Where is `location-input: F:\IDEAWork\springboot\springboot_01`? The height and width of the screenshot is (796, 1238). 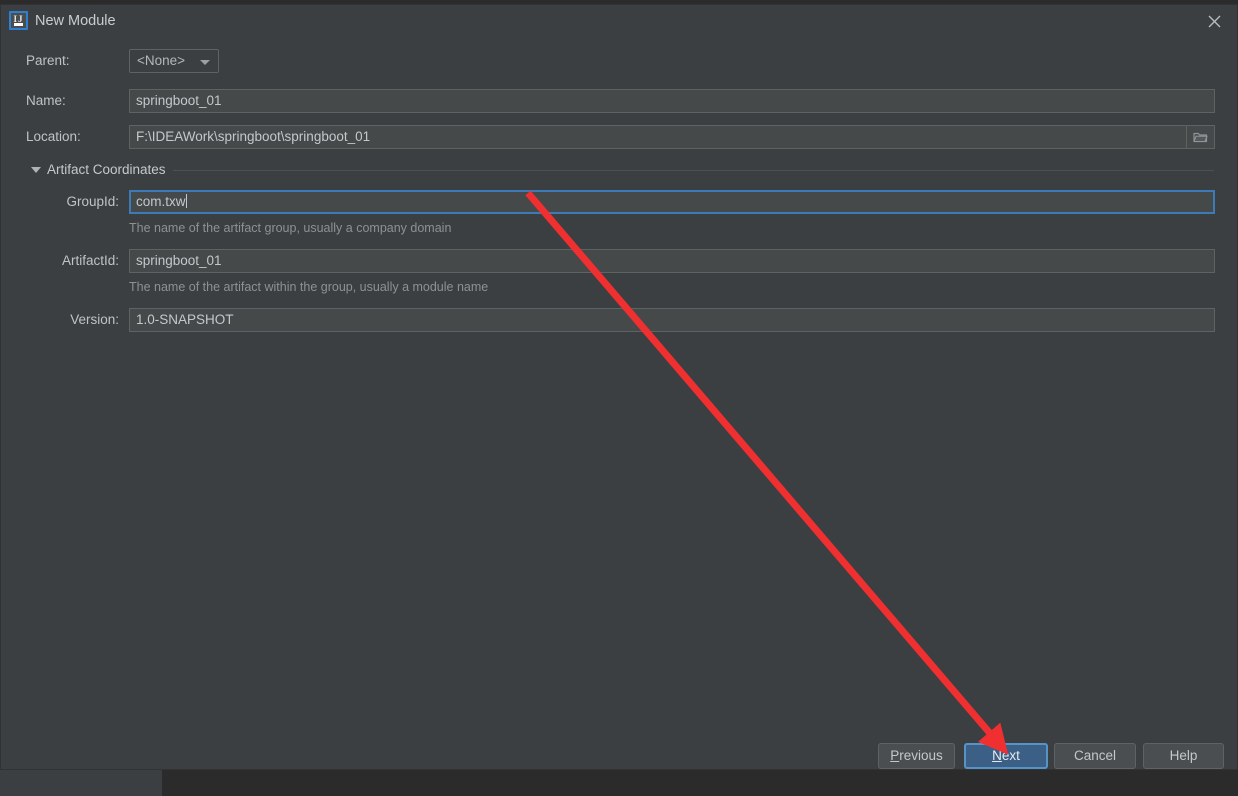 location-input: F:\IDEAWork\springboot\springboot_01 is located at coordinates (672, 137).